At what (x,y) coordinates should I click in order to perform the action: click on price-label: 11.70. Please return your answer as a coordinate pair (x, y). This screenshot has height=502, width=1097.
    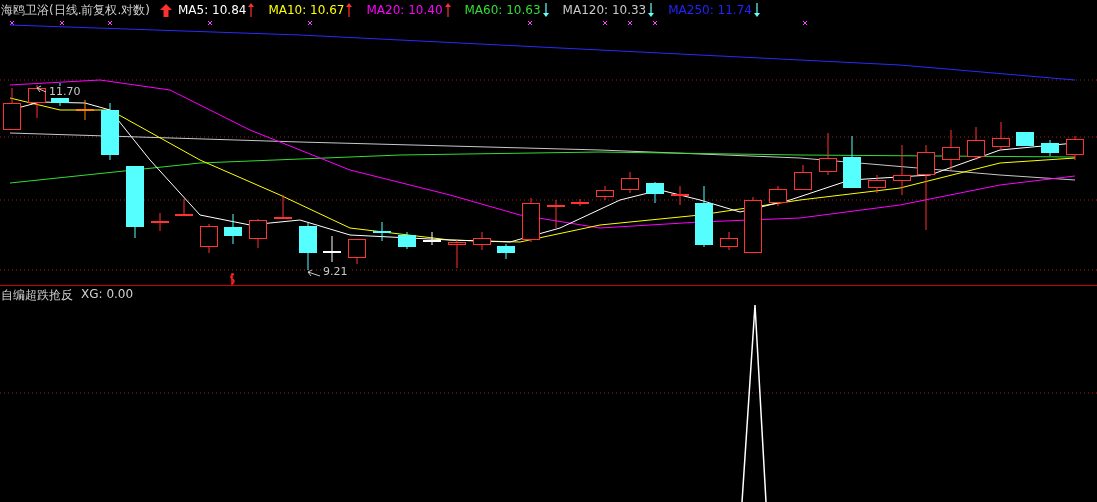
    Looking at the image, I should click on (65, 92).